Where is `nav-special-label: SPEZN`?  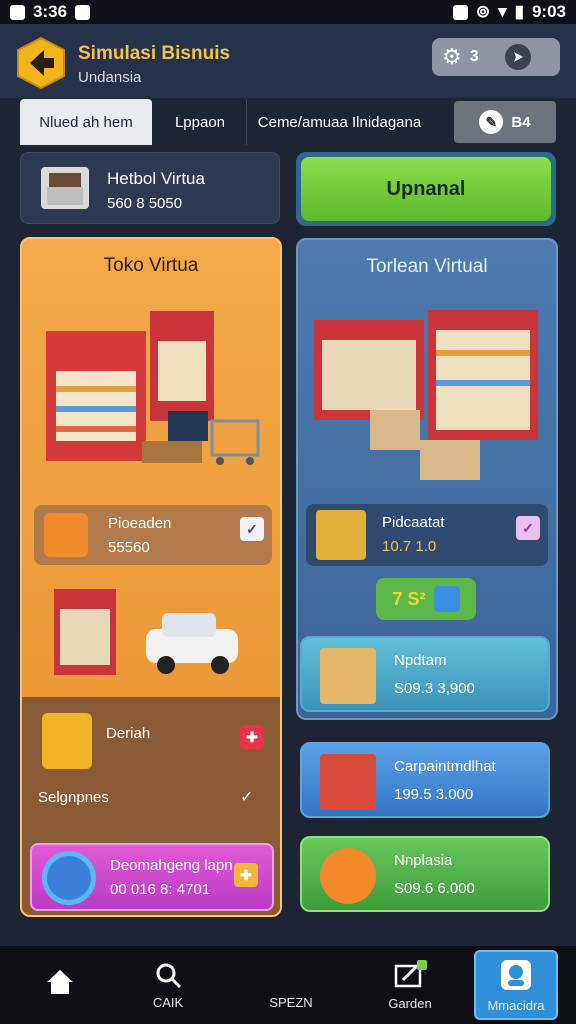 nav-special-label: SPEZN is located at coordinates (291, 1002).